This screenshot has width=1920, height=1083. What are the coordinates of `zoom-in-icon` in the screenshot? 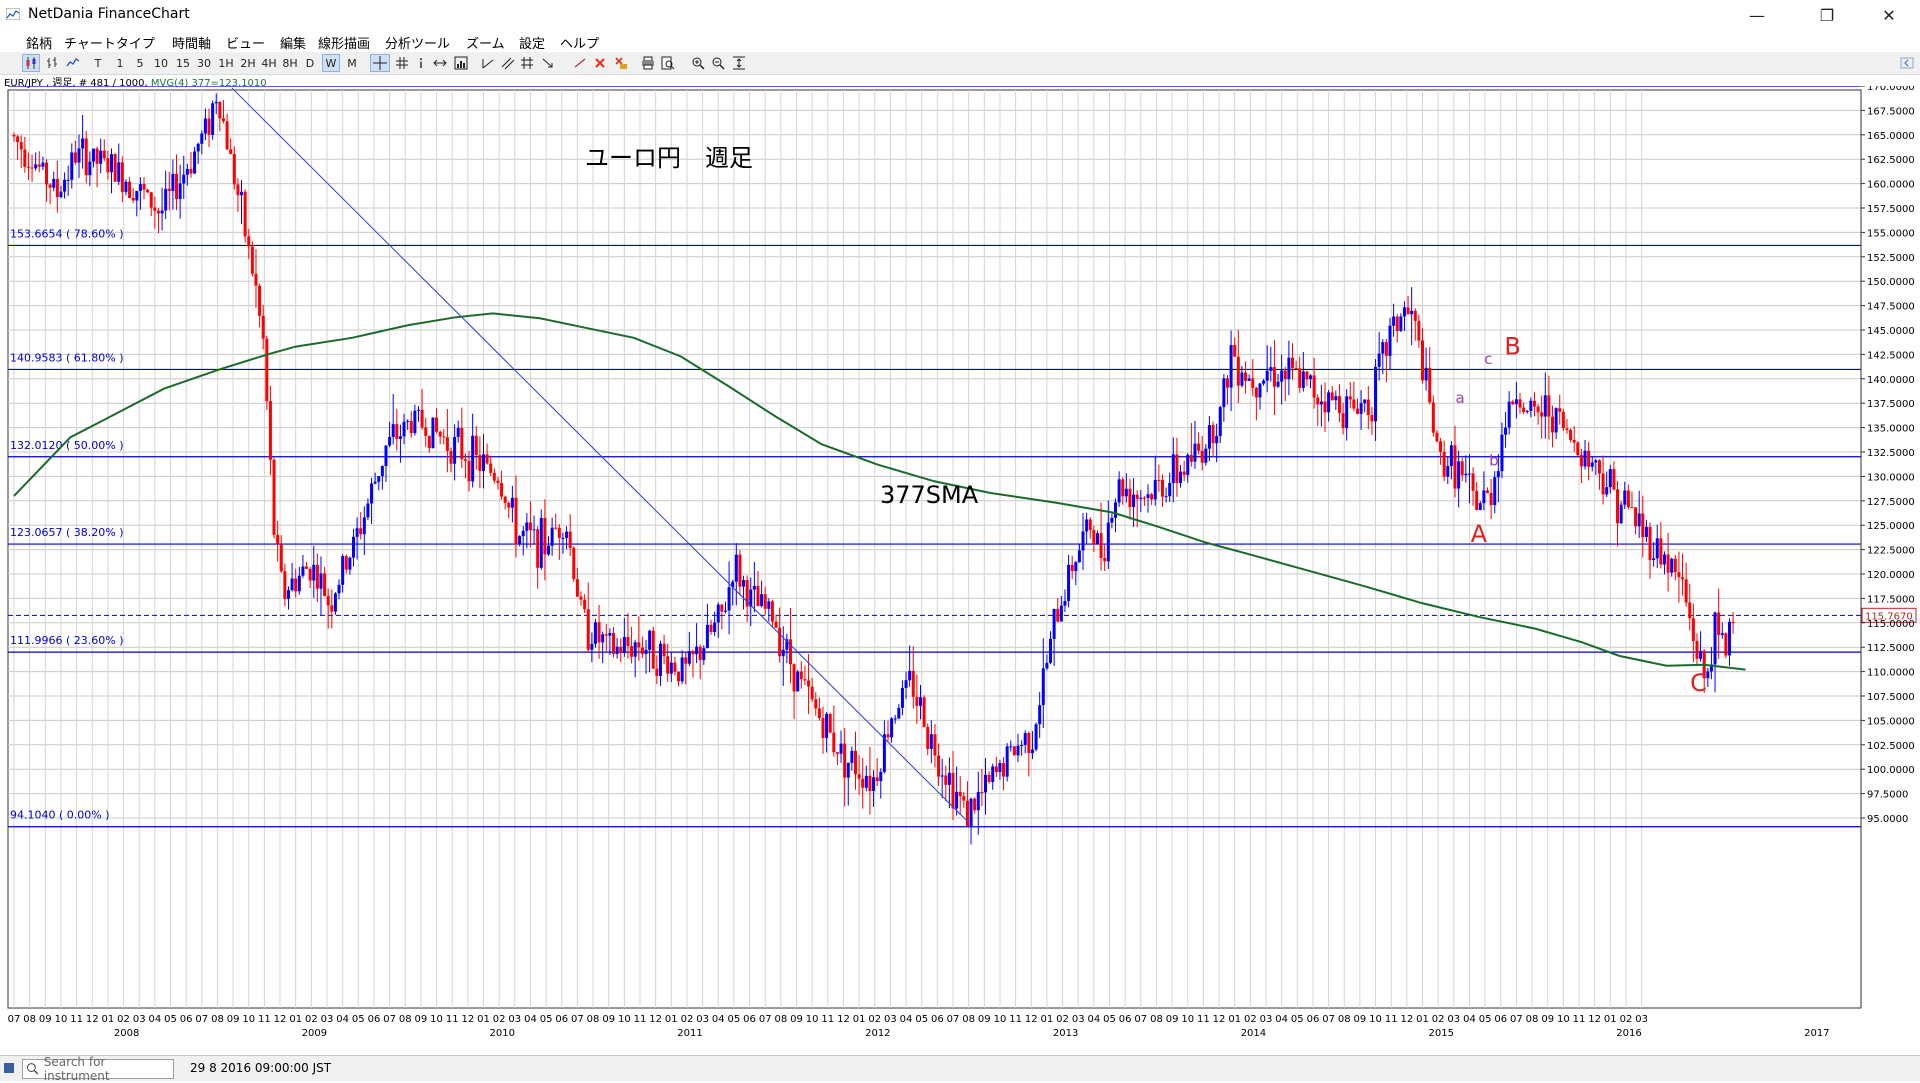 It's located at (698, 63).